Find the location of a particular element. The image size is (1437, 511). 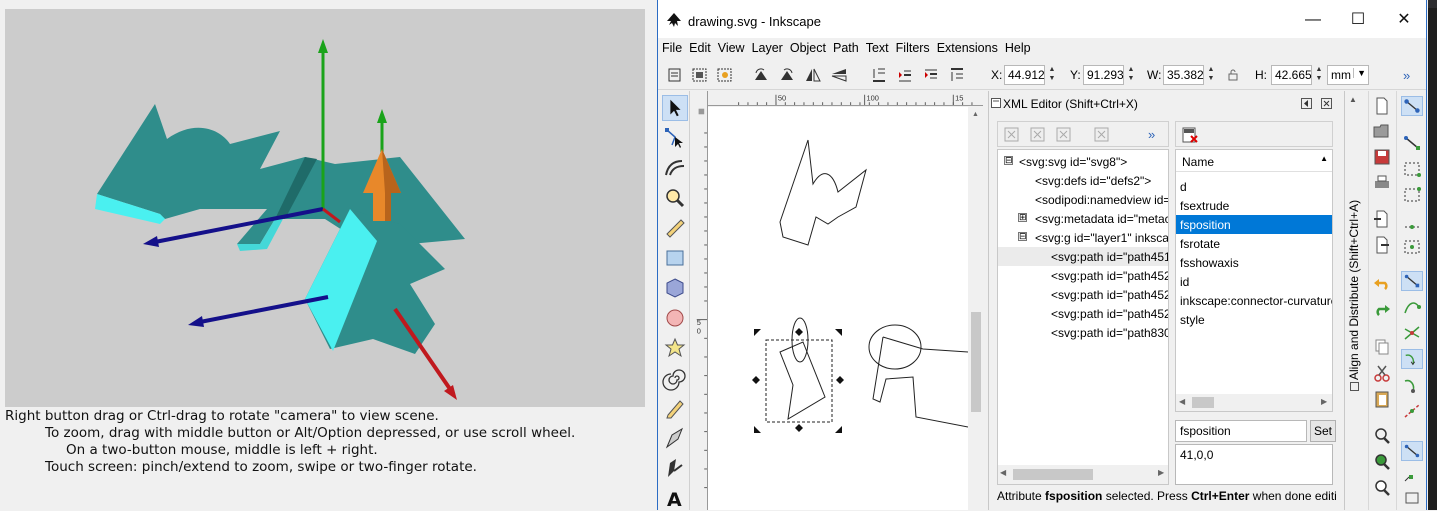

tree-horizontal-scrollbar: ◀ ▶ is located at coordinates (1083, 474).